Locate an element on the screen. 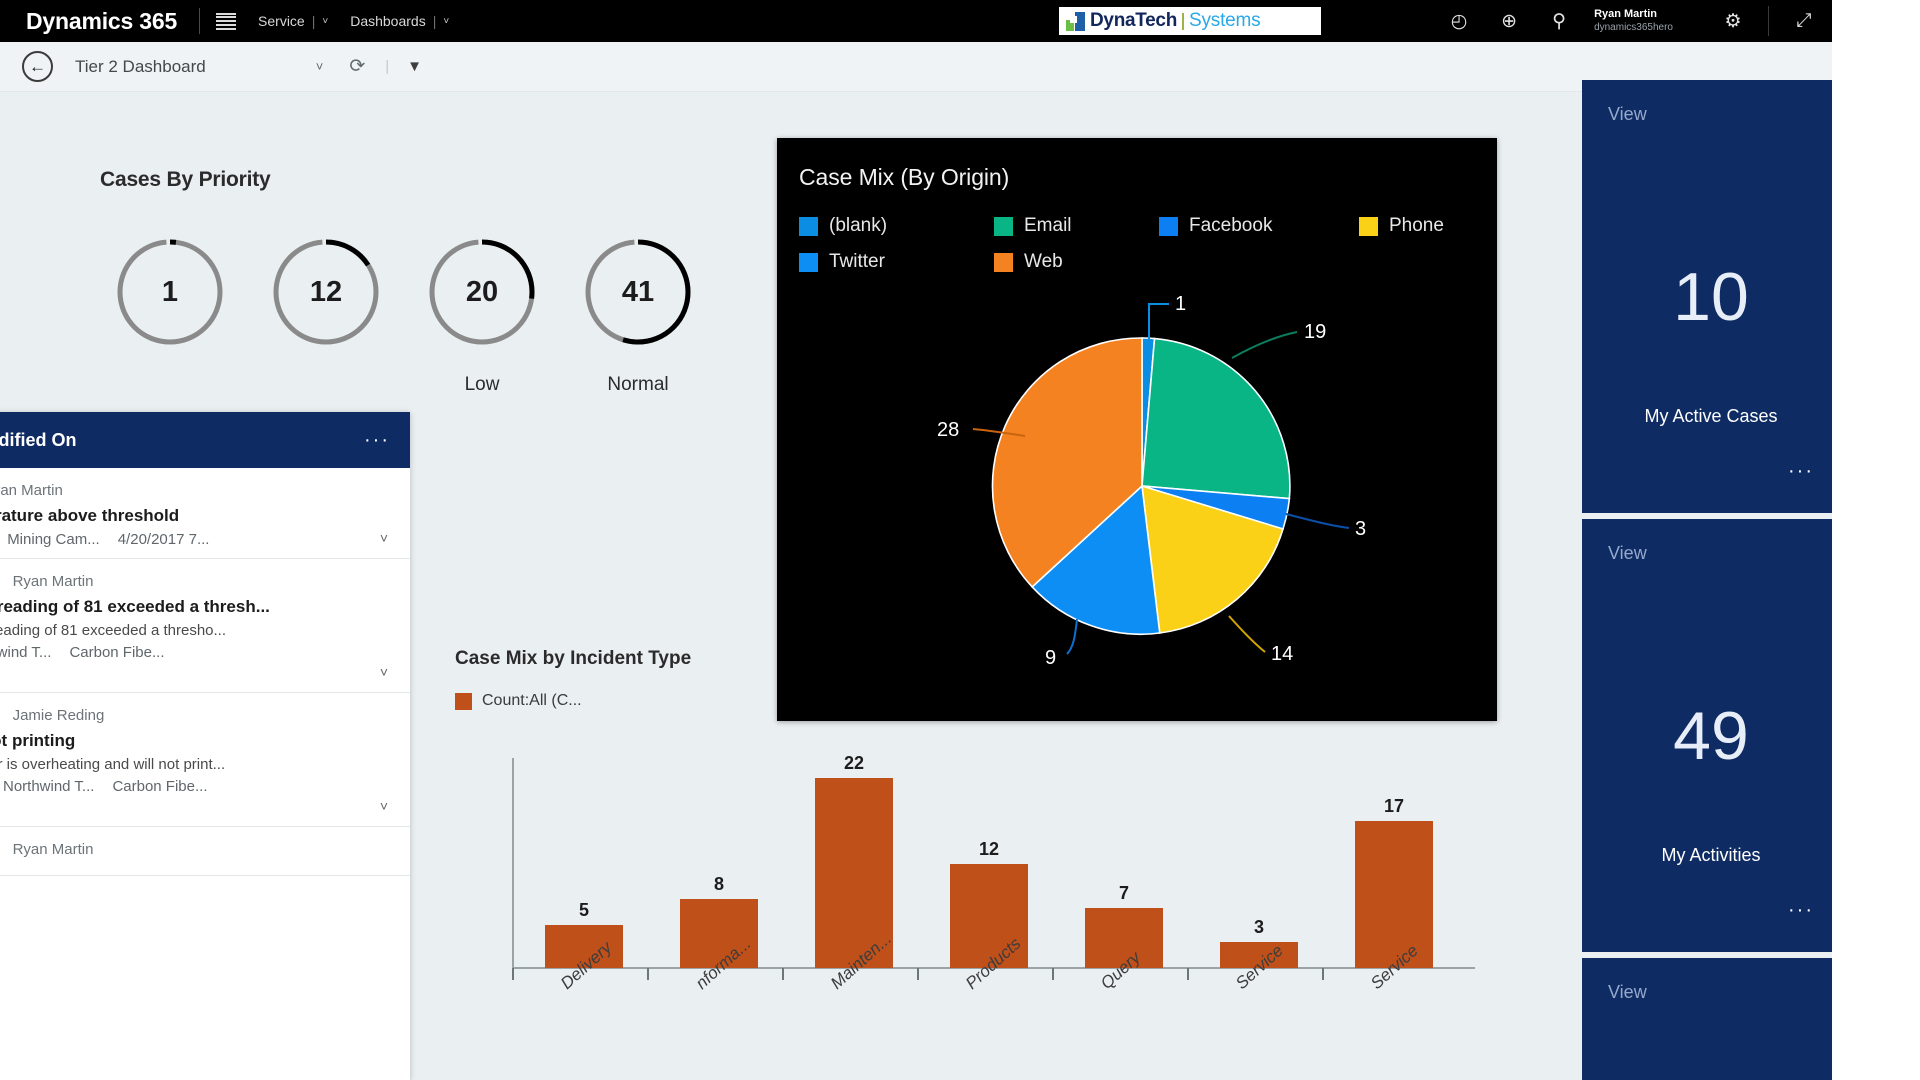 The width and height of the screenshot is (1920, 1080). legend-item-facebook: Facebook is located at coordinates (1259, 226).